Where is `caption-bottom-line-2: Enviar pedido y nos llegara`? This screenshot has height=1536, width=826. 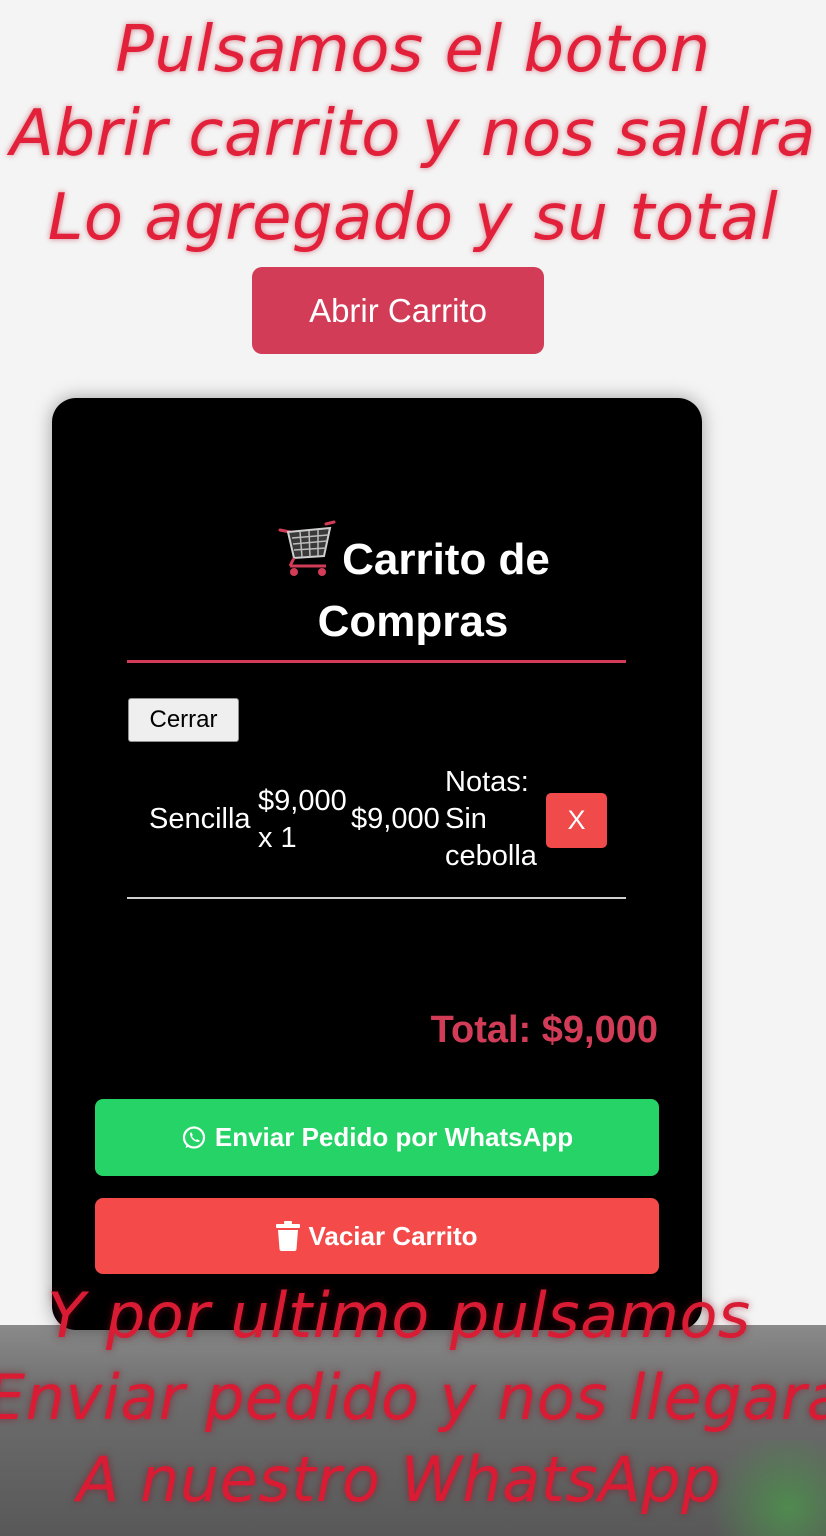
caption-bottom-line-2: Enviar pedido y nos llegara is located at coordinates (413, 1397).